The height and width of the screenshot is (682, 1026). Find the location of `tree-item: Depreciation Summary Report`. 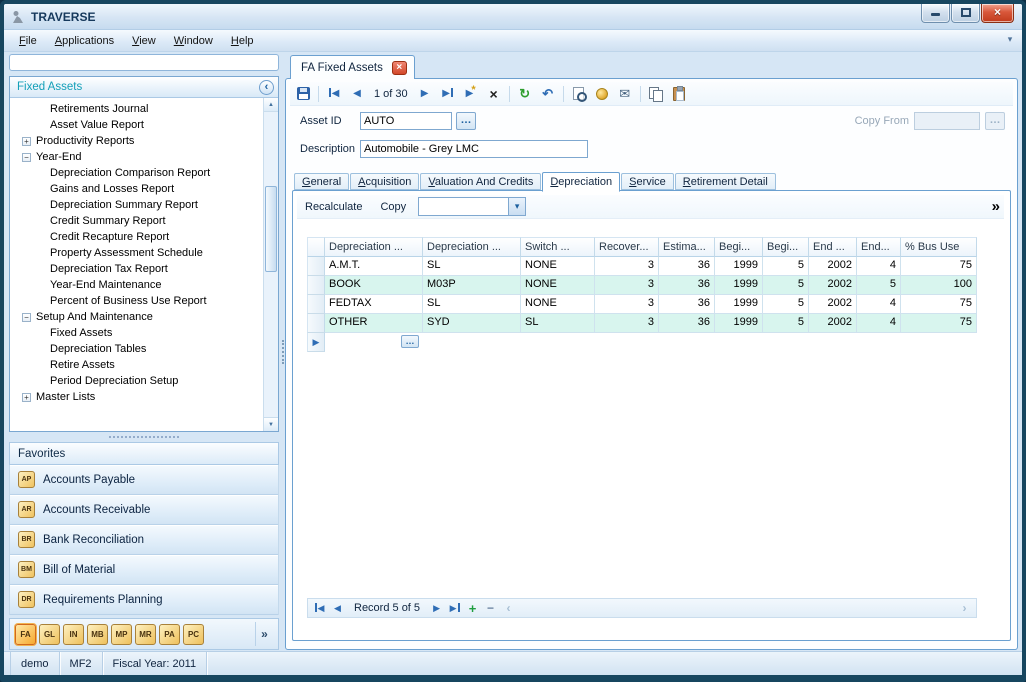

tree-item: Depreciation Summary Report is located at coordinates (135, 205).